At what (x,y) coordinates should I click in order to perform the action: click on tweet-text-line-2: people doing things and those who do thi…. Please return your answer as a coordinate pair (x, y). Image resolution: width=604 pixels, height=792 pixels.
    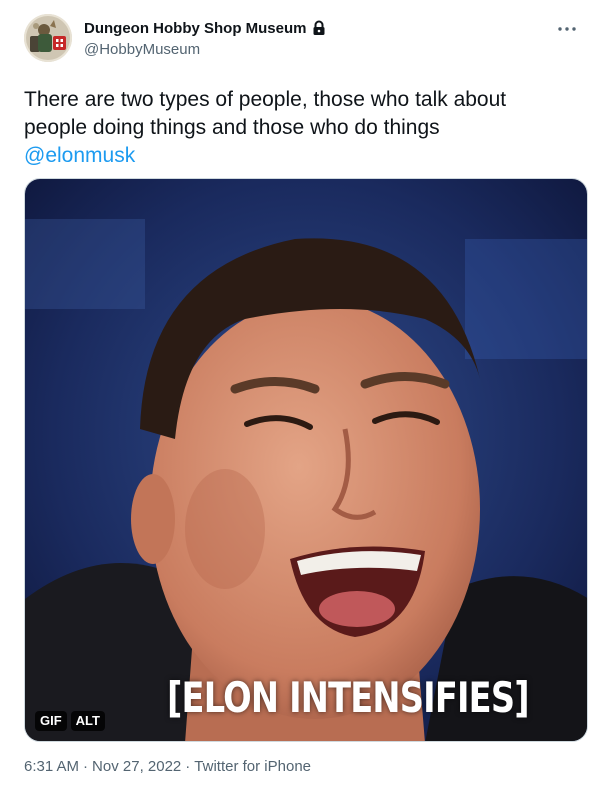
    Looking at the image, I should click on (232, 127).